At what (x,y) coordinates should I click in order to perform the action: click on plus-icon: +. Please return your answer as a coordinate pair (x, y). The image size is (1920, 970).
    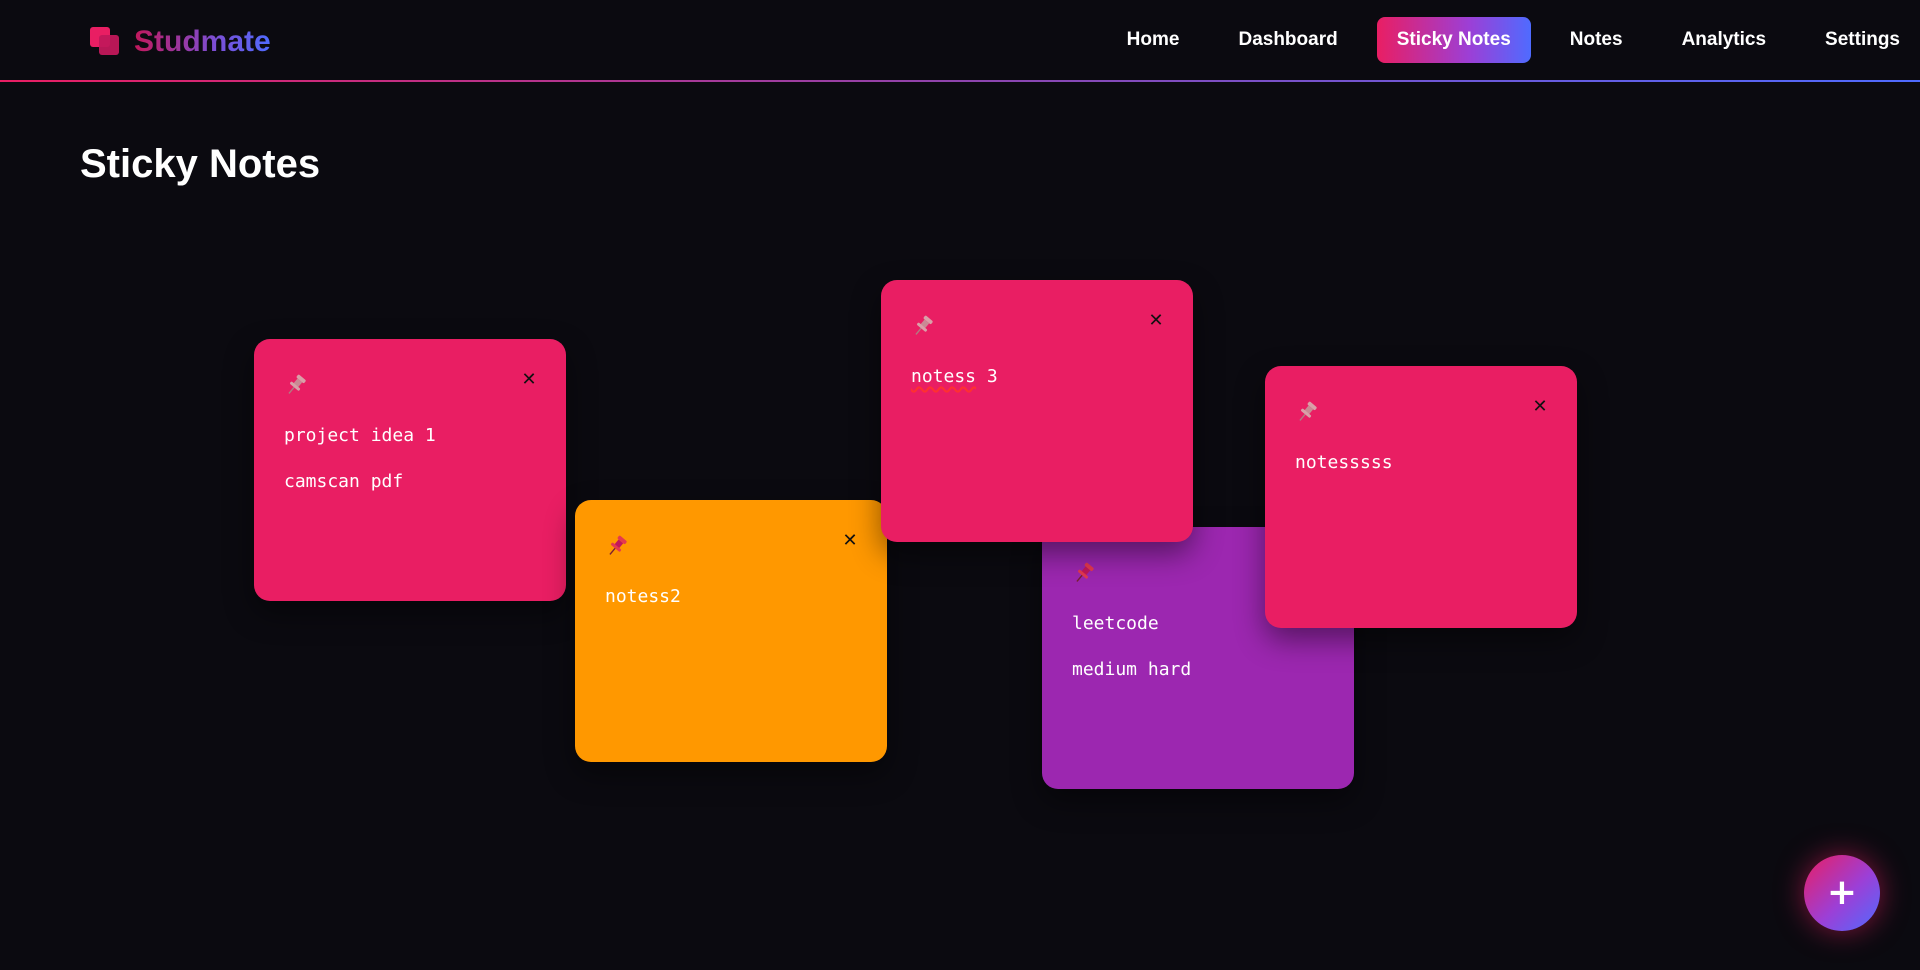
    Looking at the image, I should click on (1842, 892).